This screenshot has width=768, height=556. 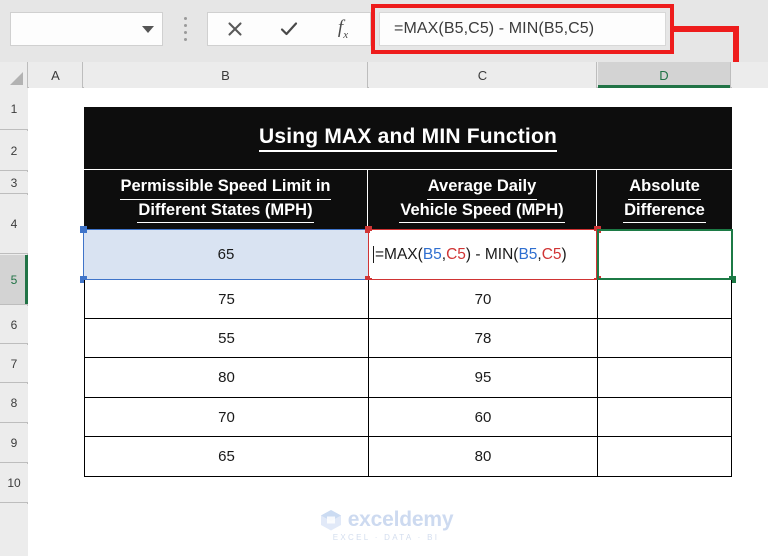 I want to click on name-box, so click(x=86, y=29).